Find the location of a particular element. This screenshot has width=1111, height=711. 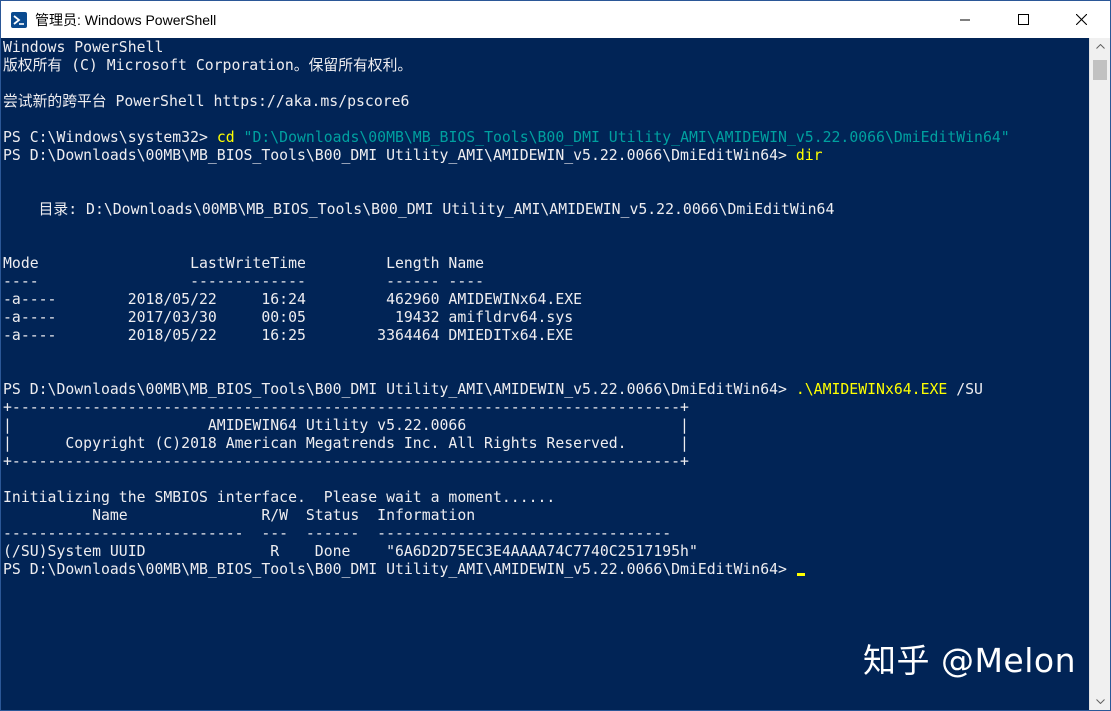

command-text: cd is located at coordinates (225, 137).